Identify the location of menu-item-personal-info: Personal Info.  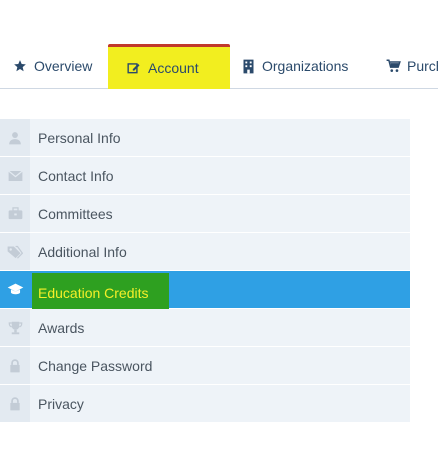
(205, 137).